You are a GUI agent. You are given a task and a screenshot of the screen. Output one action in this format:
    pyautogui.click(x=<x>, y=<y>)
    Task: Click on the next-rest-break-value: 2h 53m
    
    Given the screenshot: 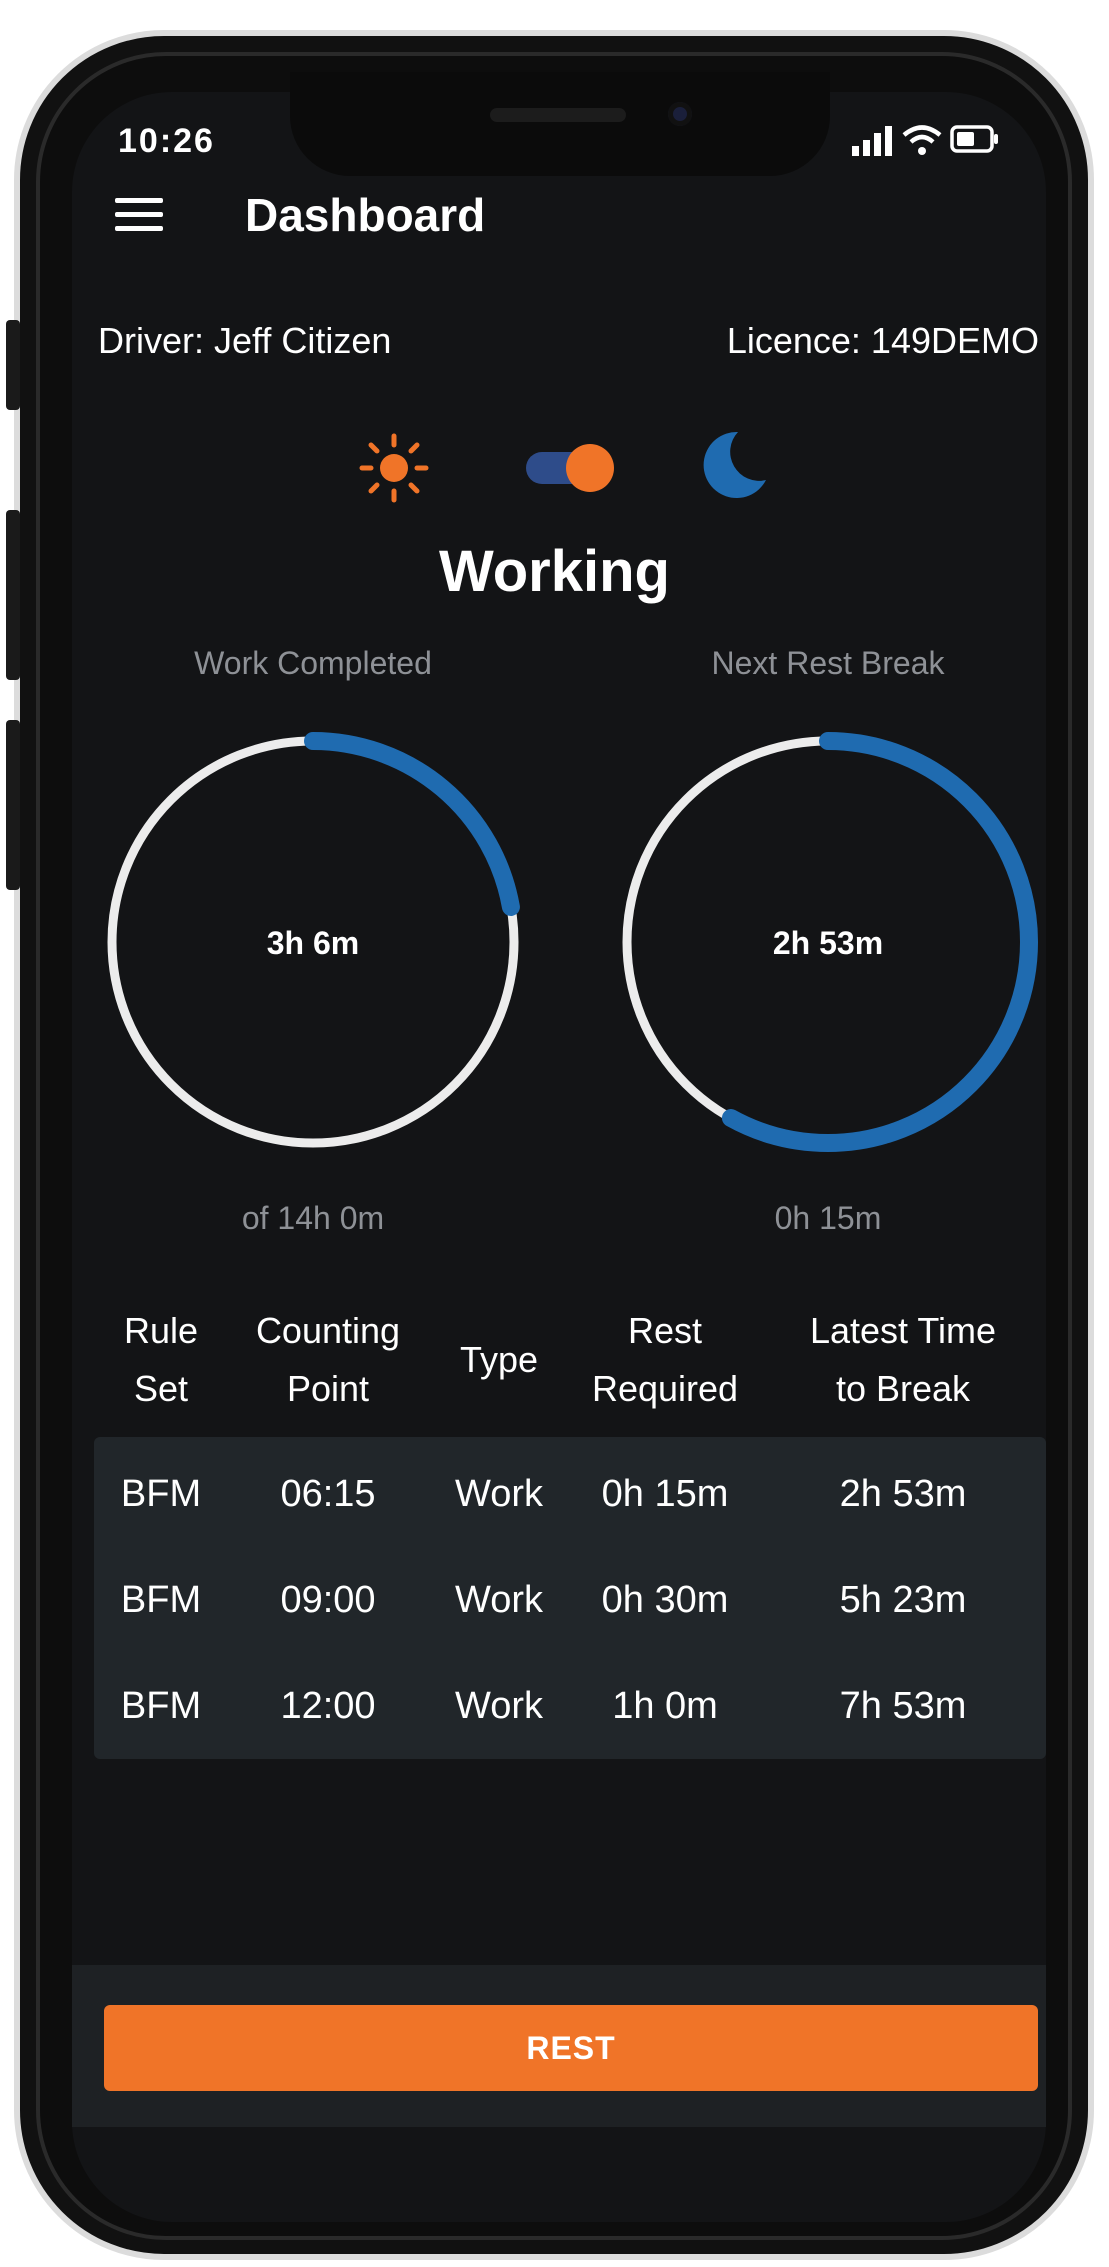 What is the action you would take?
    pyautogui.click(x=828, y=943)
    